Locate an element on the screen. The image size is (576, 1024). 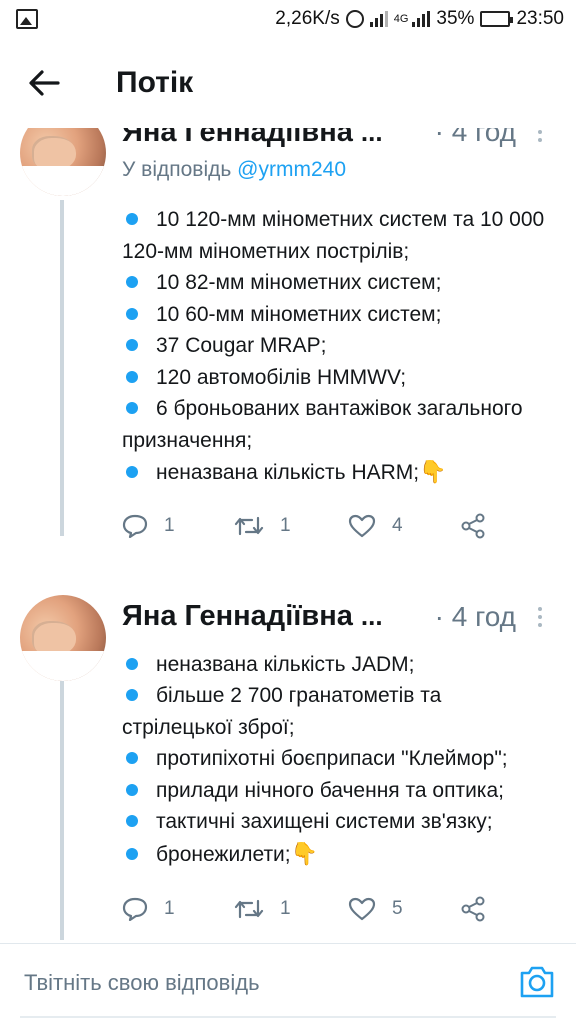
reply-prefix: У відповідь is located at coordinates (177, 169).